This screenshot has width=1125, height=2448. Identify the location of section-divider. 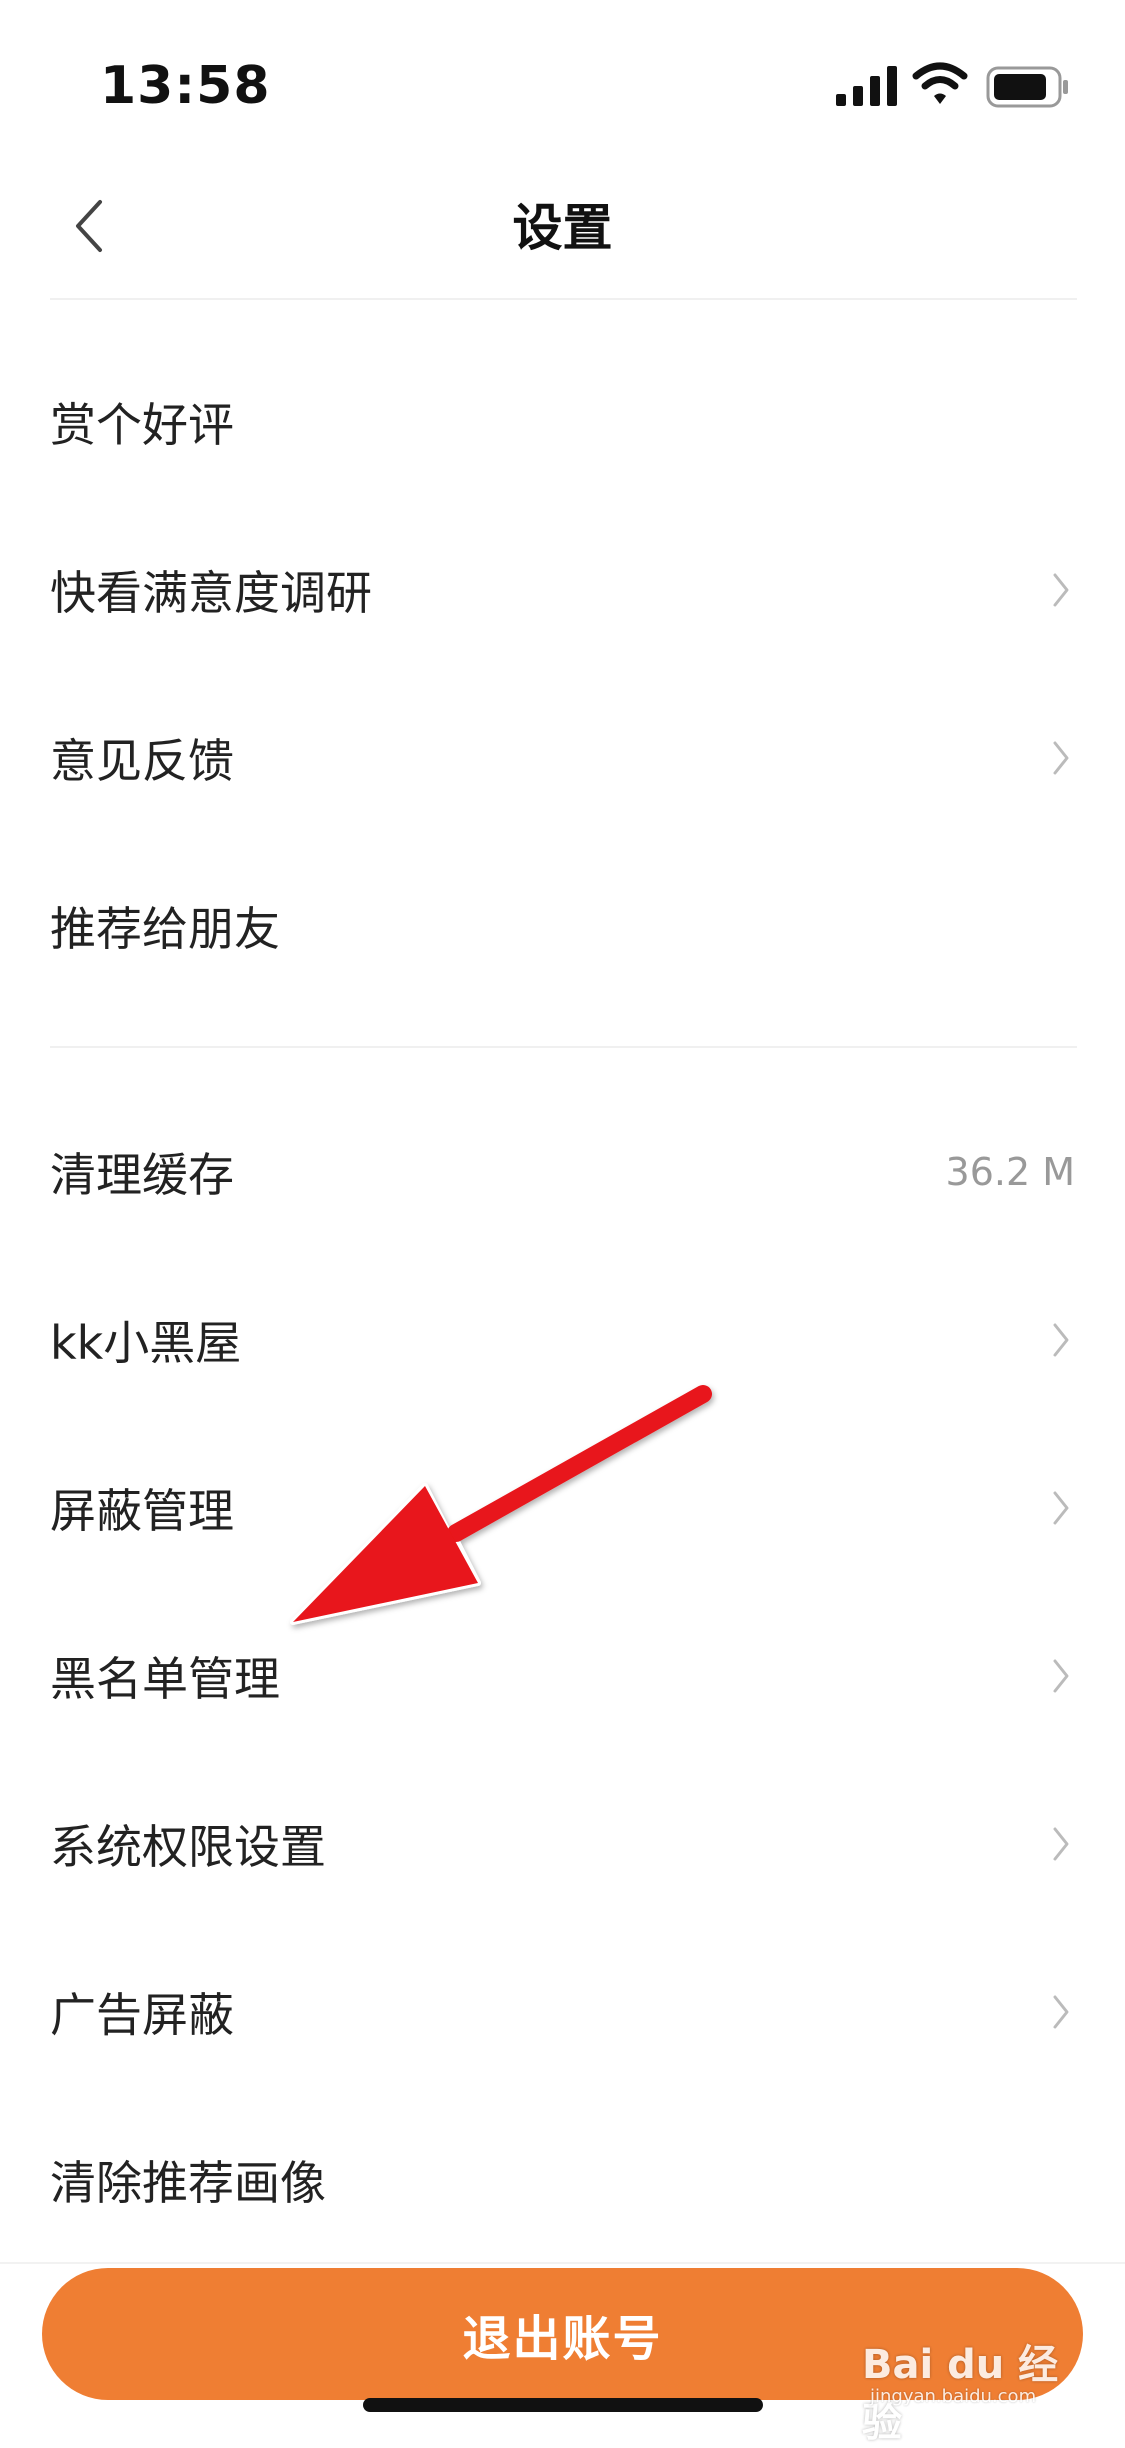
(563, 1047).